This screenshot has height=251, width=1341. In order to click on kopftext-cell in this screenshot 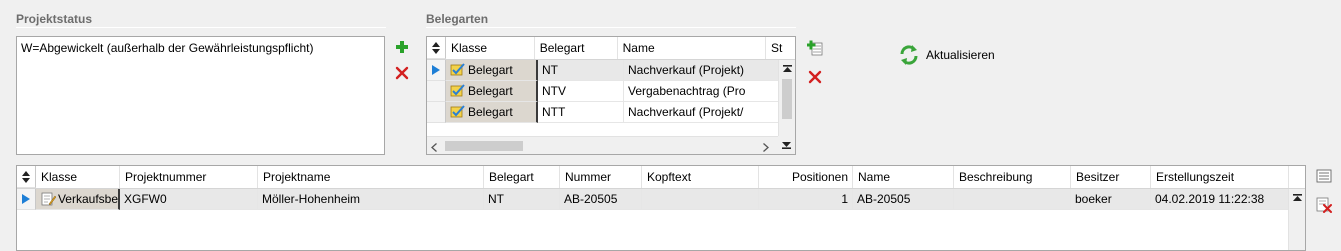, I will do `click(700, 199)`.